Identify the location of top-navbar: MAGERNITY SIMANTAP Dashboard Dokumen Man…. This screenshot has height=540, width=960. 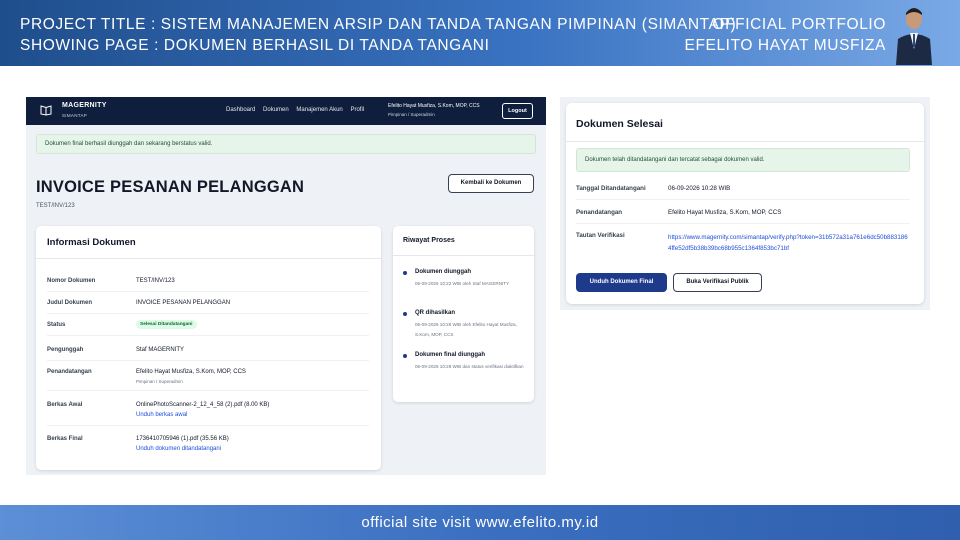
(286, 111).